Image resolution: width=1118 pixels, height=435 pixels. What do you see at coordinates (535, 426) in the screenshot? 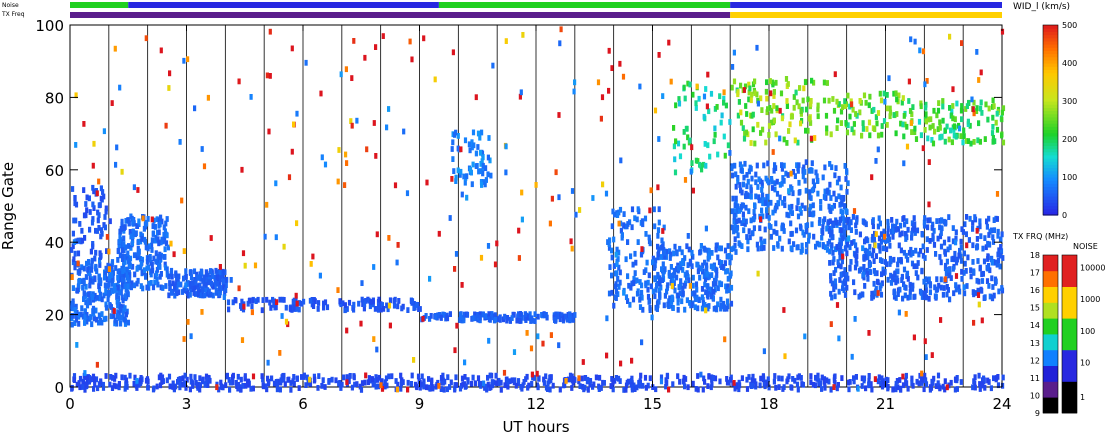
I see `x-axis-label: UT hours` at bounding box center [535, 426].